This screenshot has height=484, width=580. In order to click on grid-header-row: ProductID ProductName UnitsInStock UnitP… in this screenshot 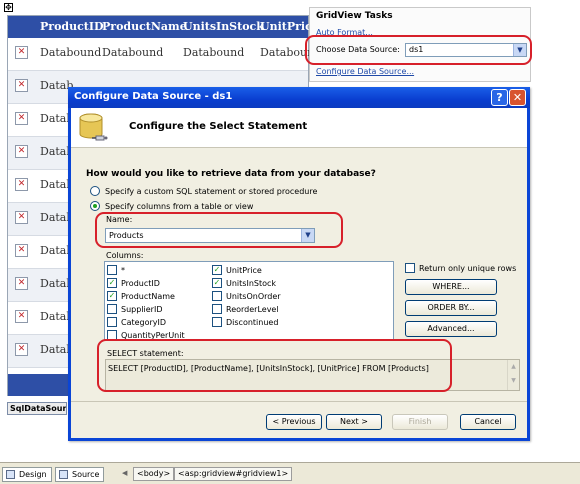, I will do `click(163, 27)`.